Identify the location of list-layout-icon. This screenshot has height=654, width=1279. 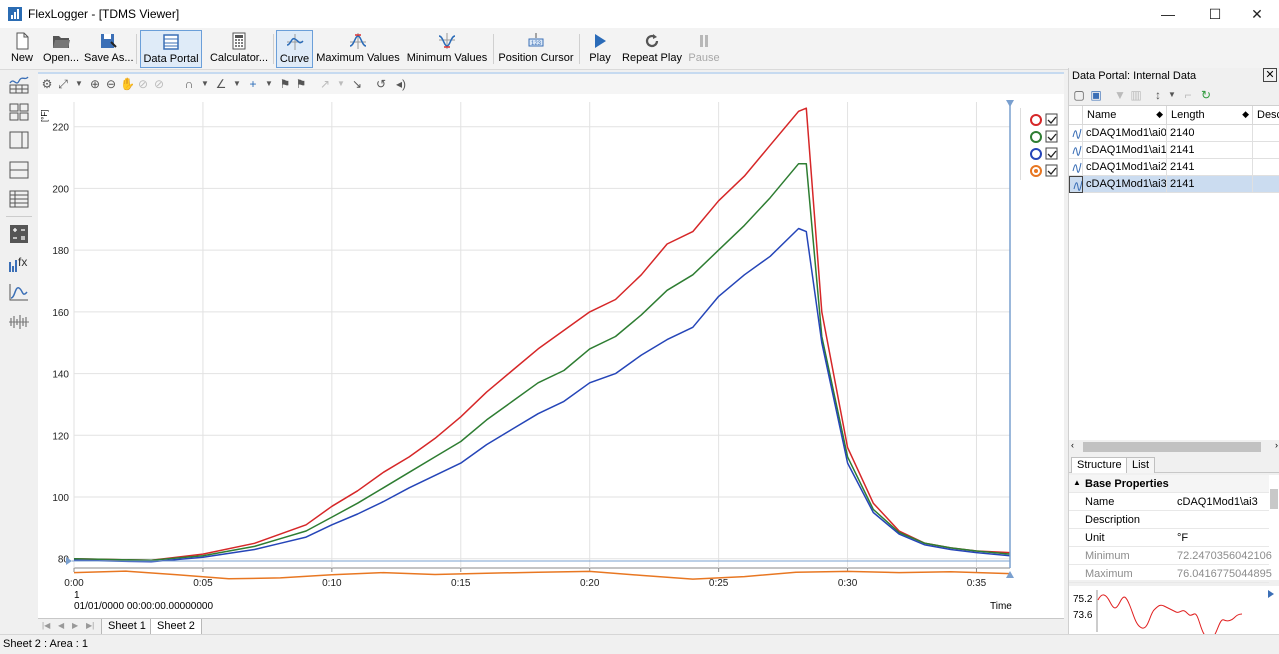
(19, 199).